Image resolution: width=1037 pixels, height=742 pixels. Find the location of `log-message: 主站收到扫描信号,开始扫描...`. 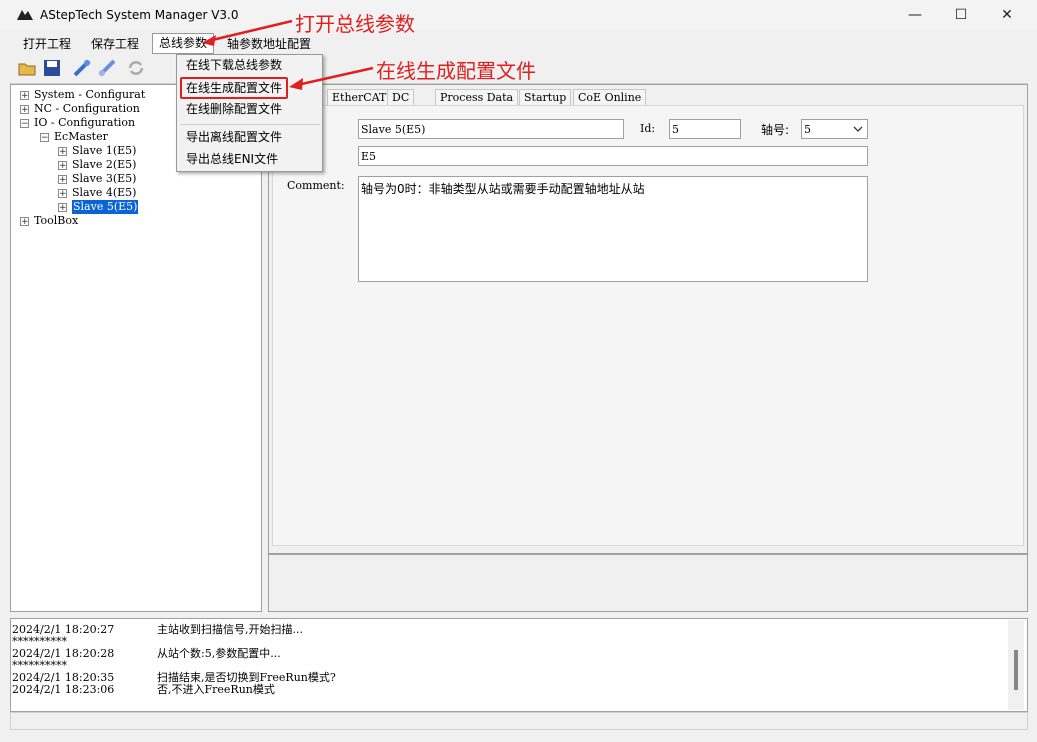

log-message: 主站收到扫描信号,开始扫描... is located at coordinates (230, 629).